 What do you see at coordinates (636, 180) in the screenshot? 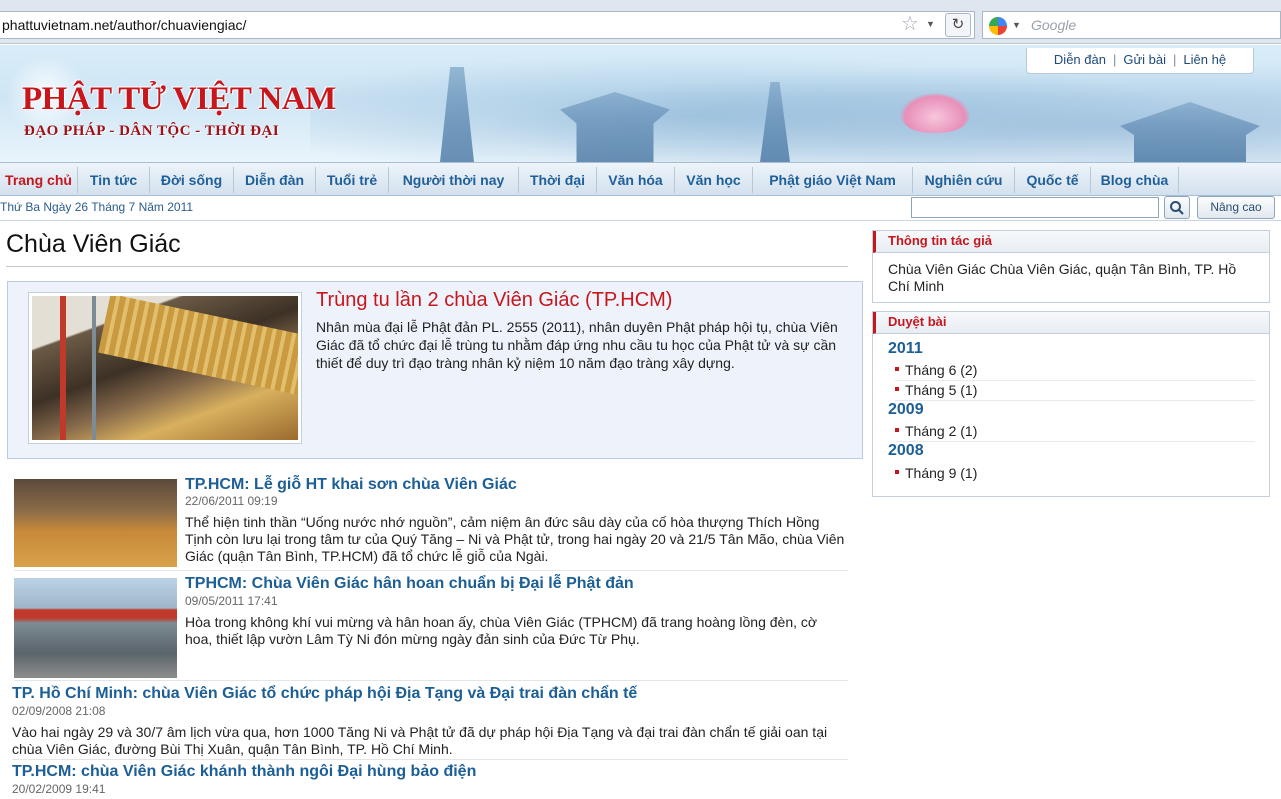
I see `nav-van-hoa: Văn hóa` at bounding box center [636, 180].